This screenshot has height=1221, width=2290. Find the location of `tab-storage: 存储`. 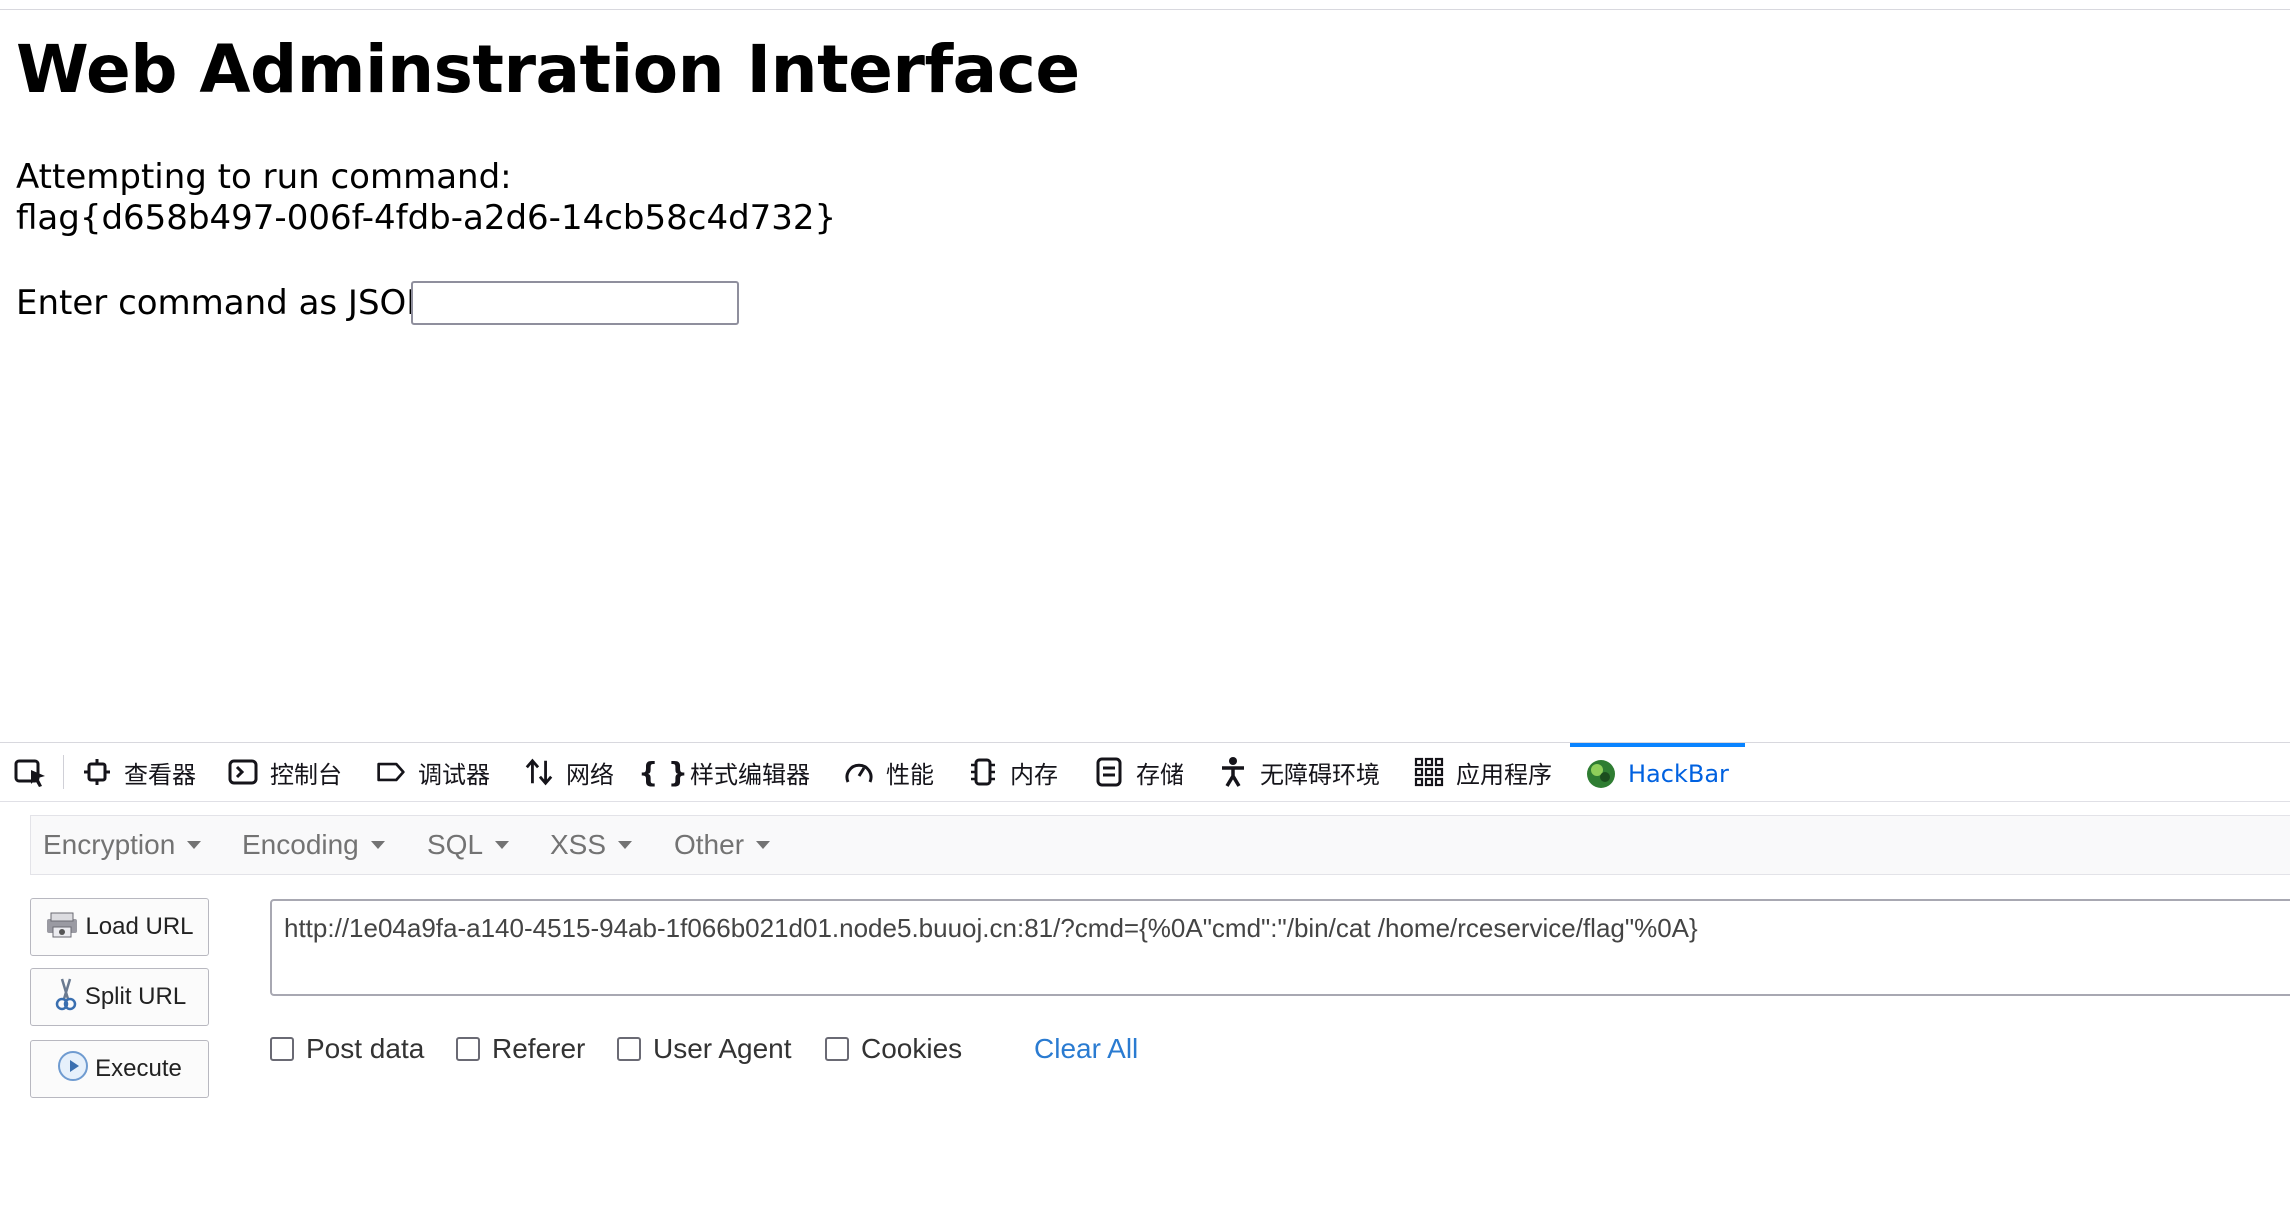

tab-storage: 存储 is located at coordinates (1139, 772).